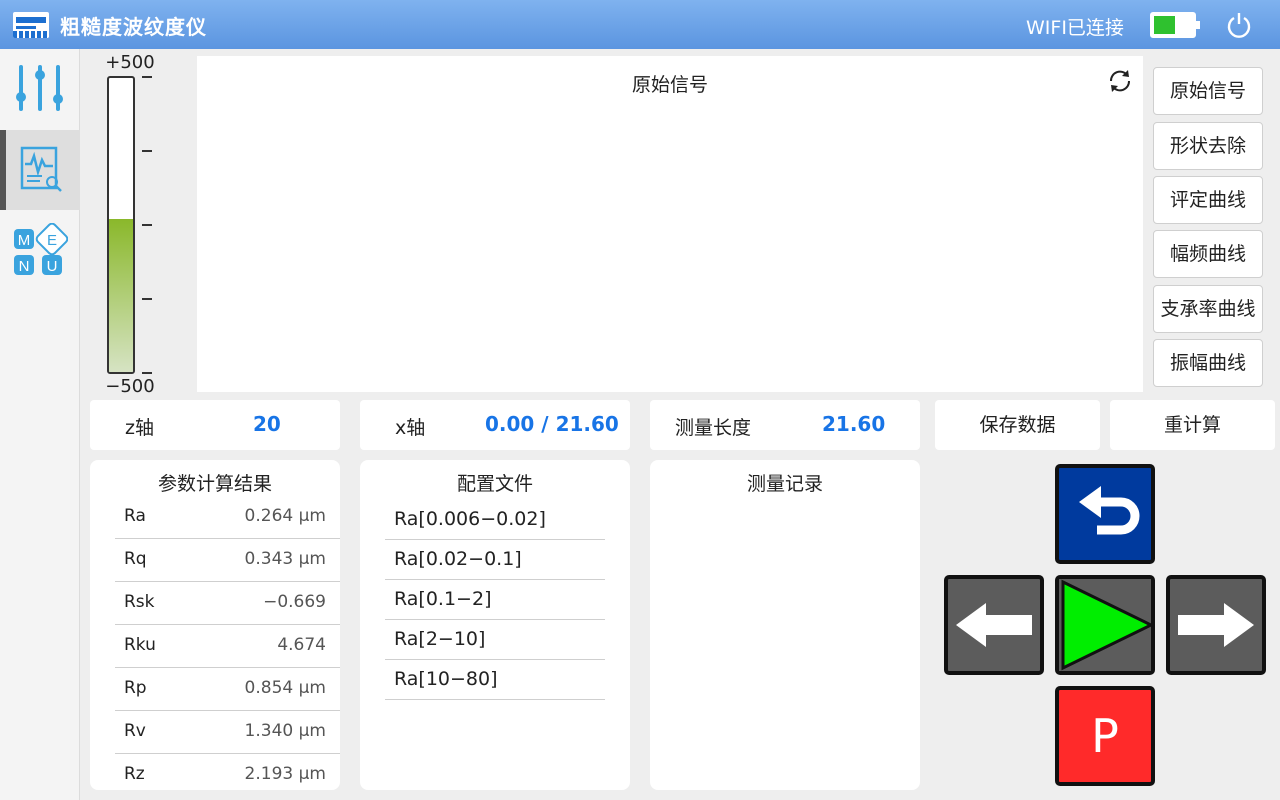  Describe the element at coordinates (285, 516) in the screenshot. I see `param-value: 0.264 μm` at that location.